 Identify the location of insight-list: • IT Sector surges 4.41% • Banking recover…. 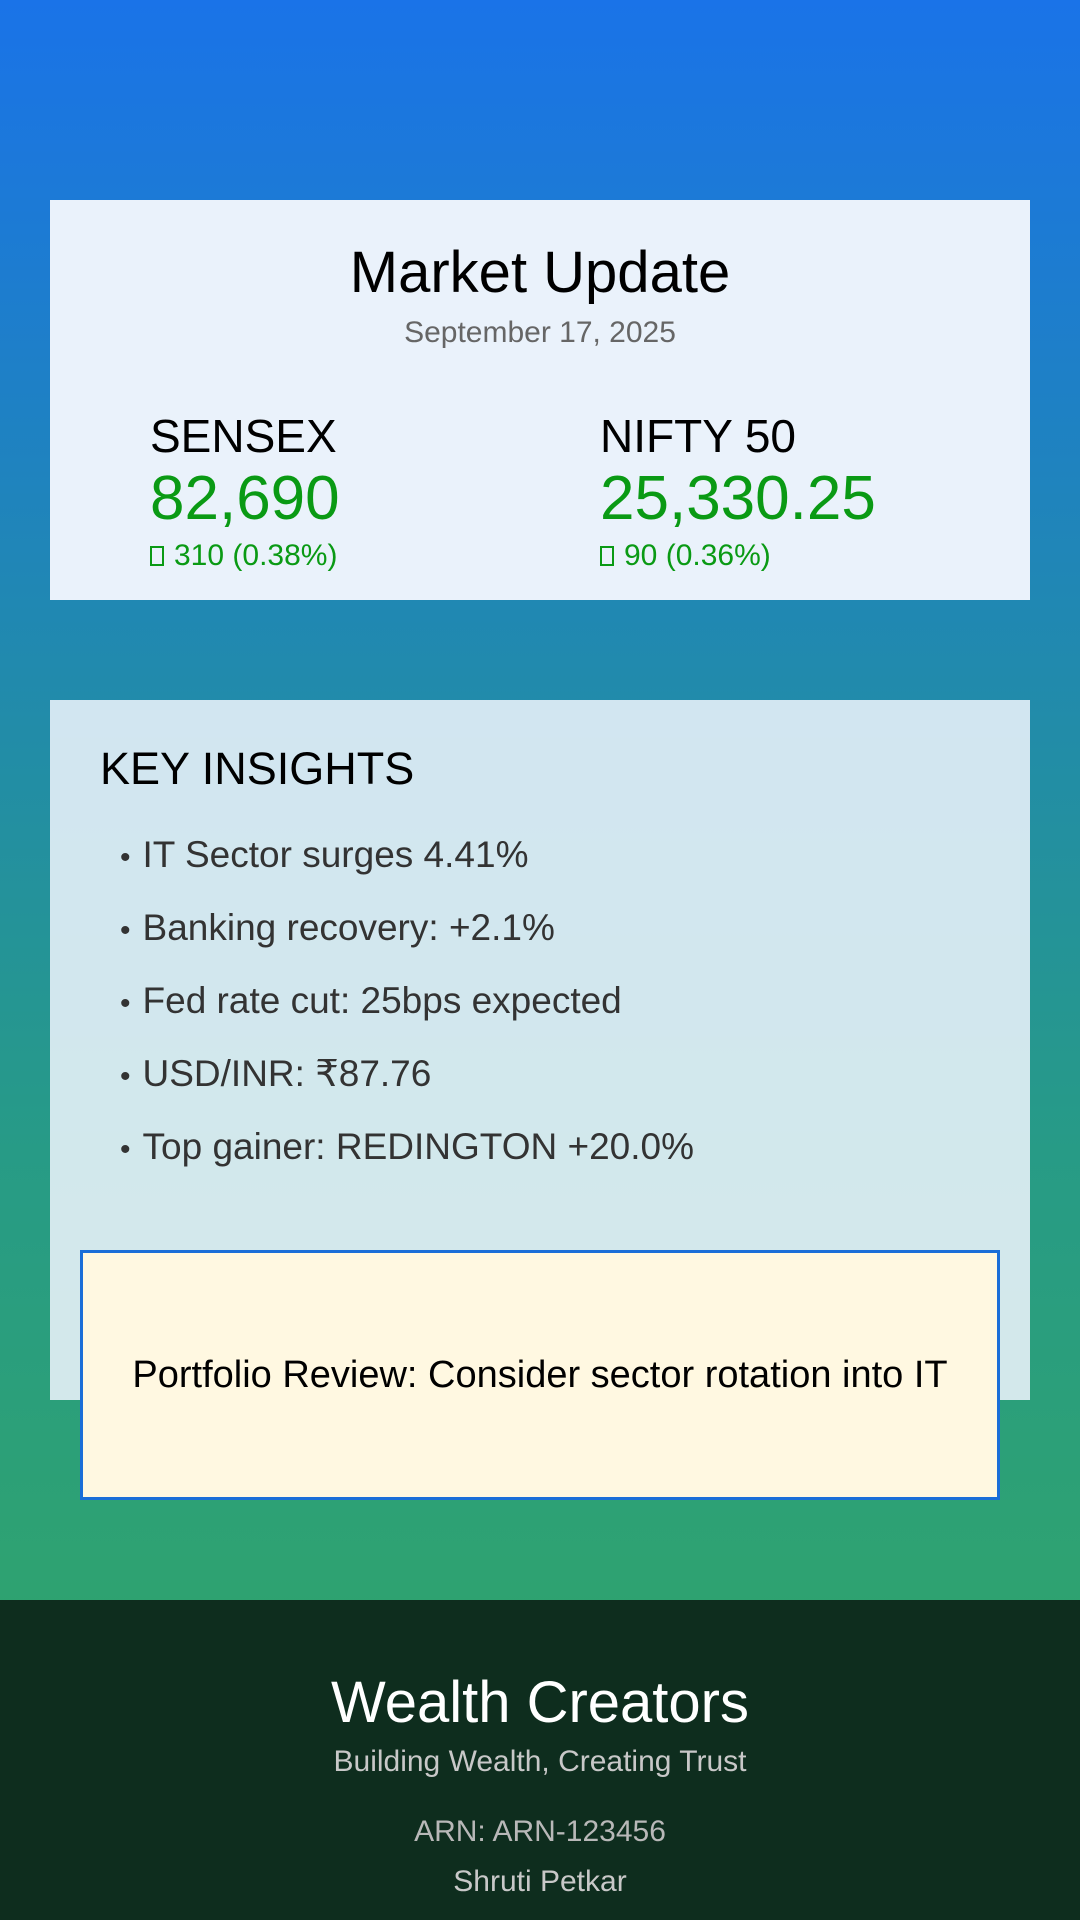
(407, 1002).